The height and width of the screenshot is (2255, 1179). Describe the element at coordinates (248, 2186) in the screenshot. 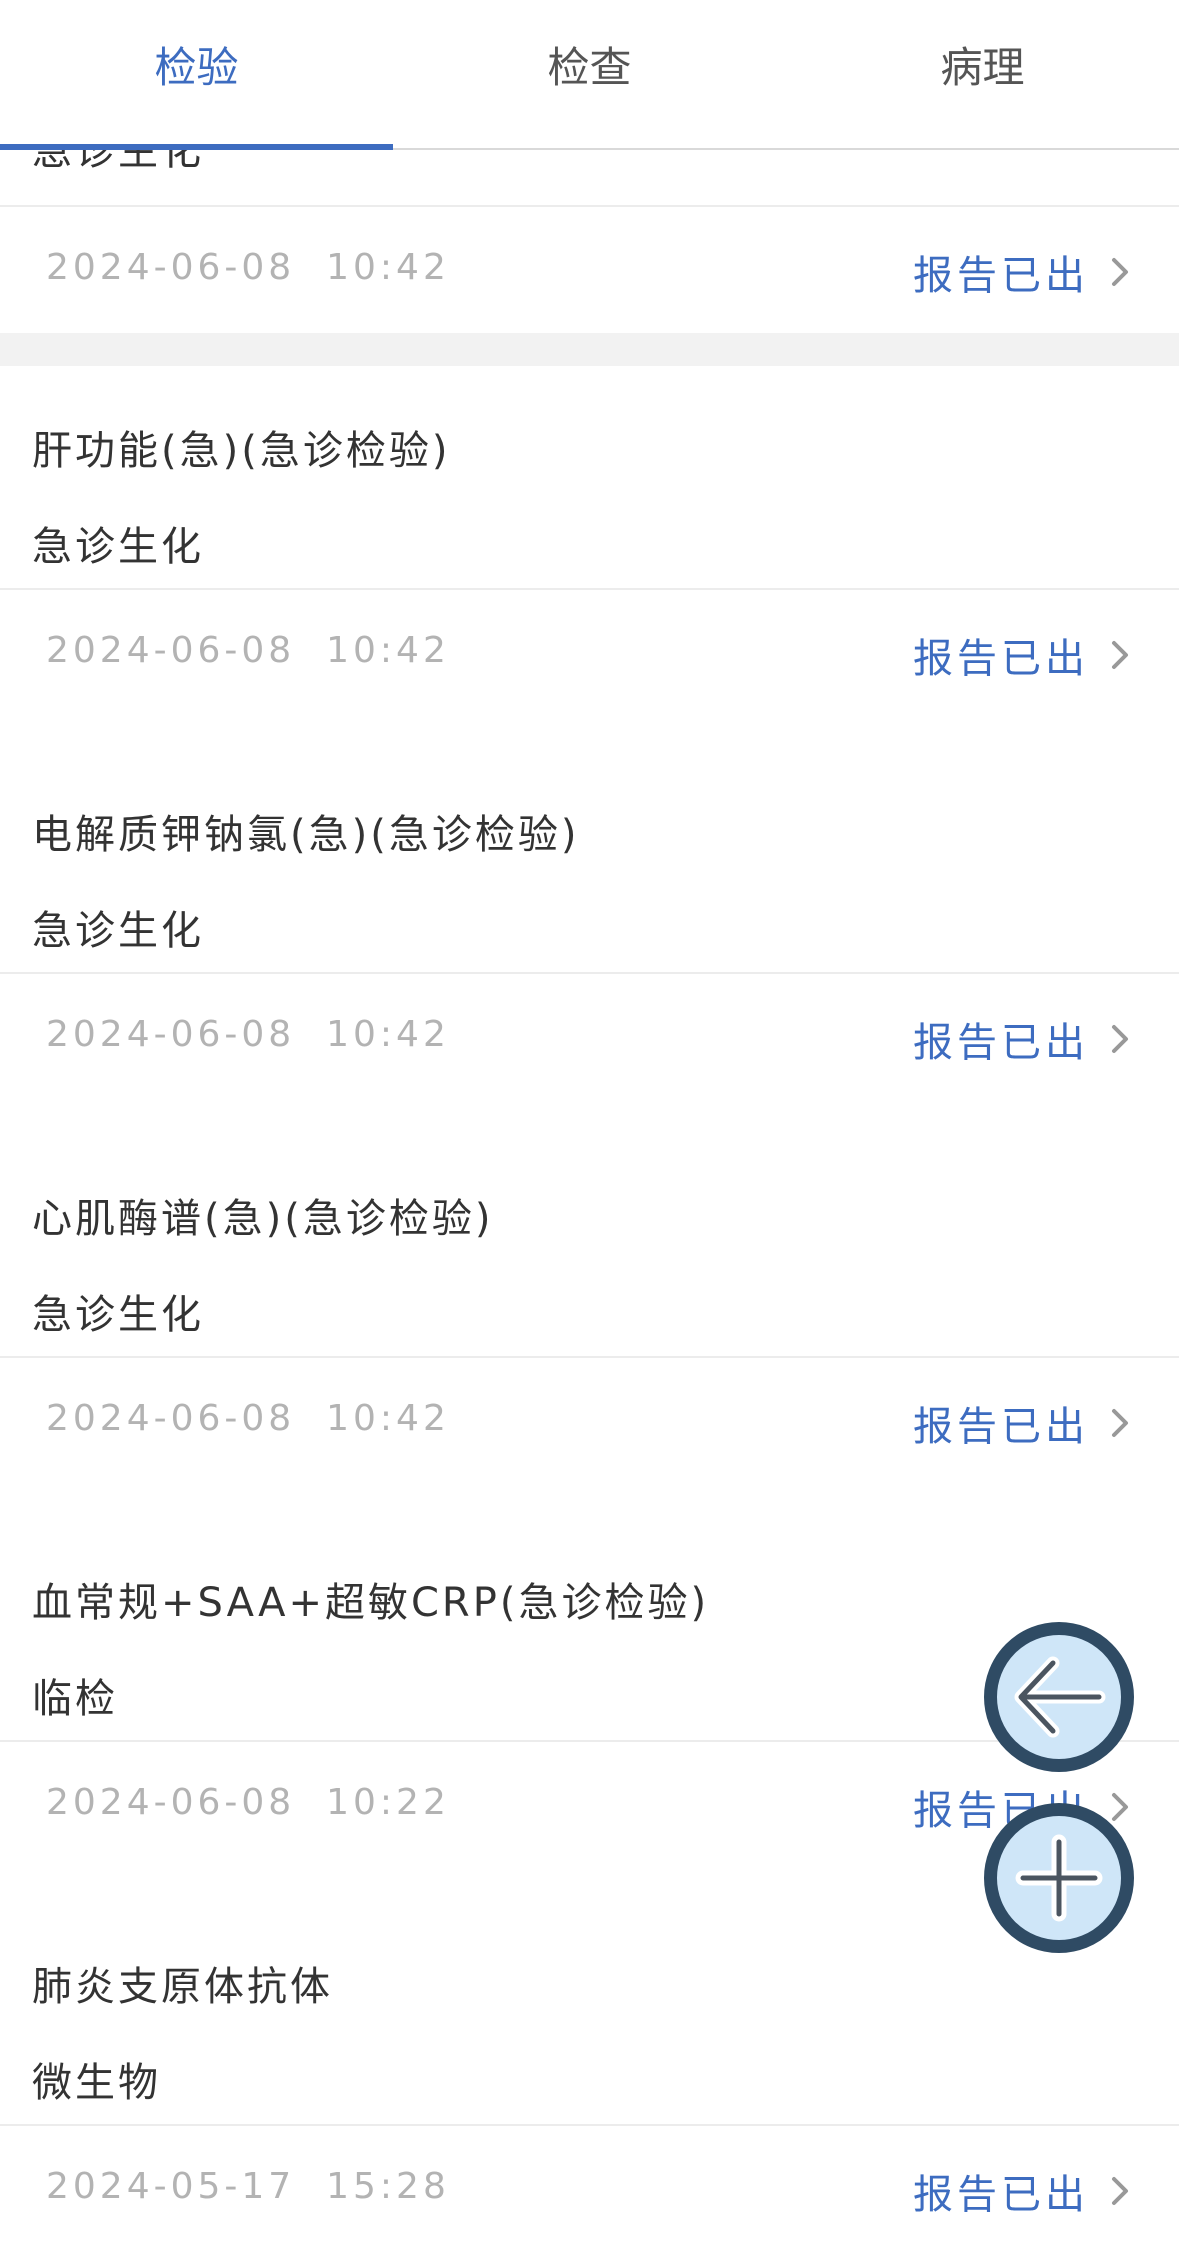

I see `report-datetime: 2024-05-17 15:28` at that location.